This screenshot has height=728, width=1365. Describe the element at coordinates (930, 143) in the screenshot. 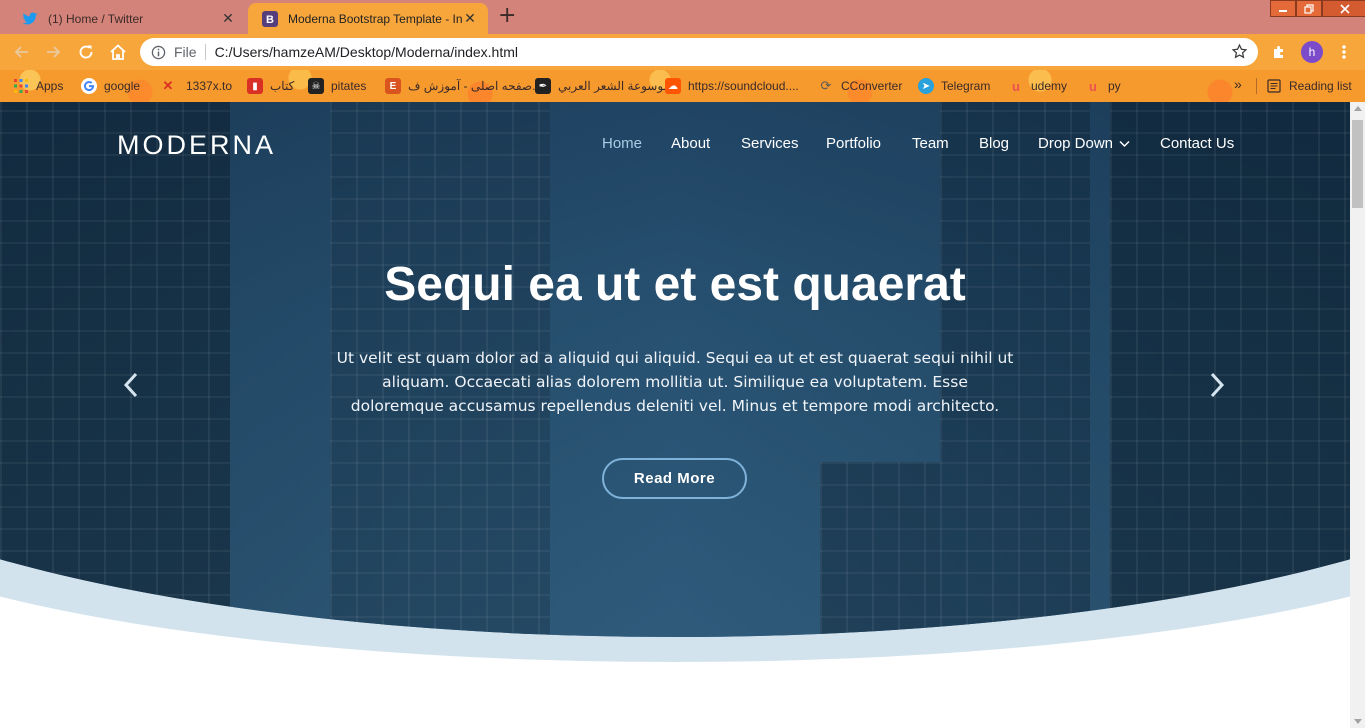

I see `nav-team: Team` at that location.